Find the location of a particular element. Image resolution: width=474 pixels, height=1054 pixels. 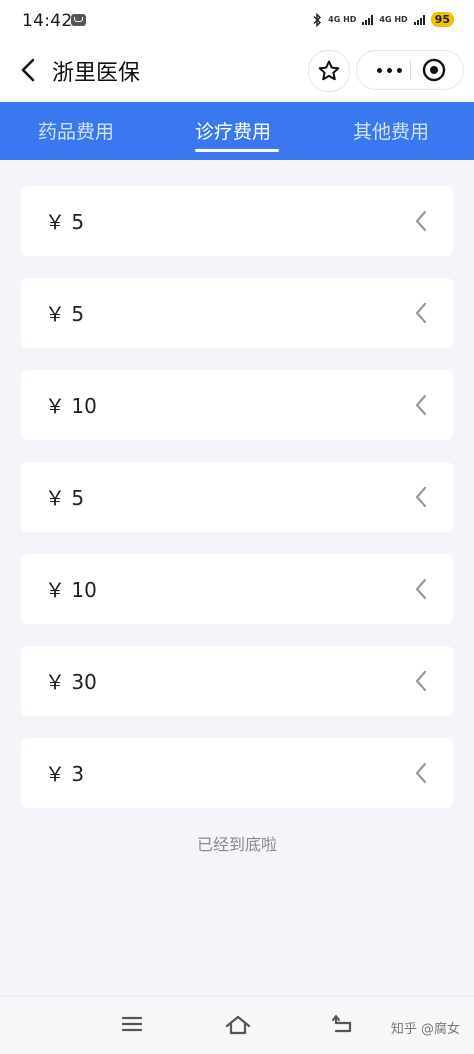

menu-icon is located at coordinates (132, 1024).